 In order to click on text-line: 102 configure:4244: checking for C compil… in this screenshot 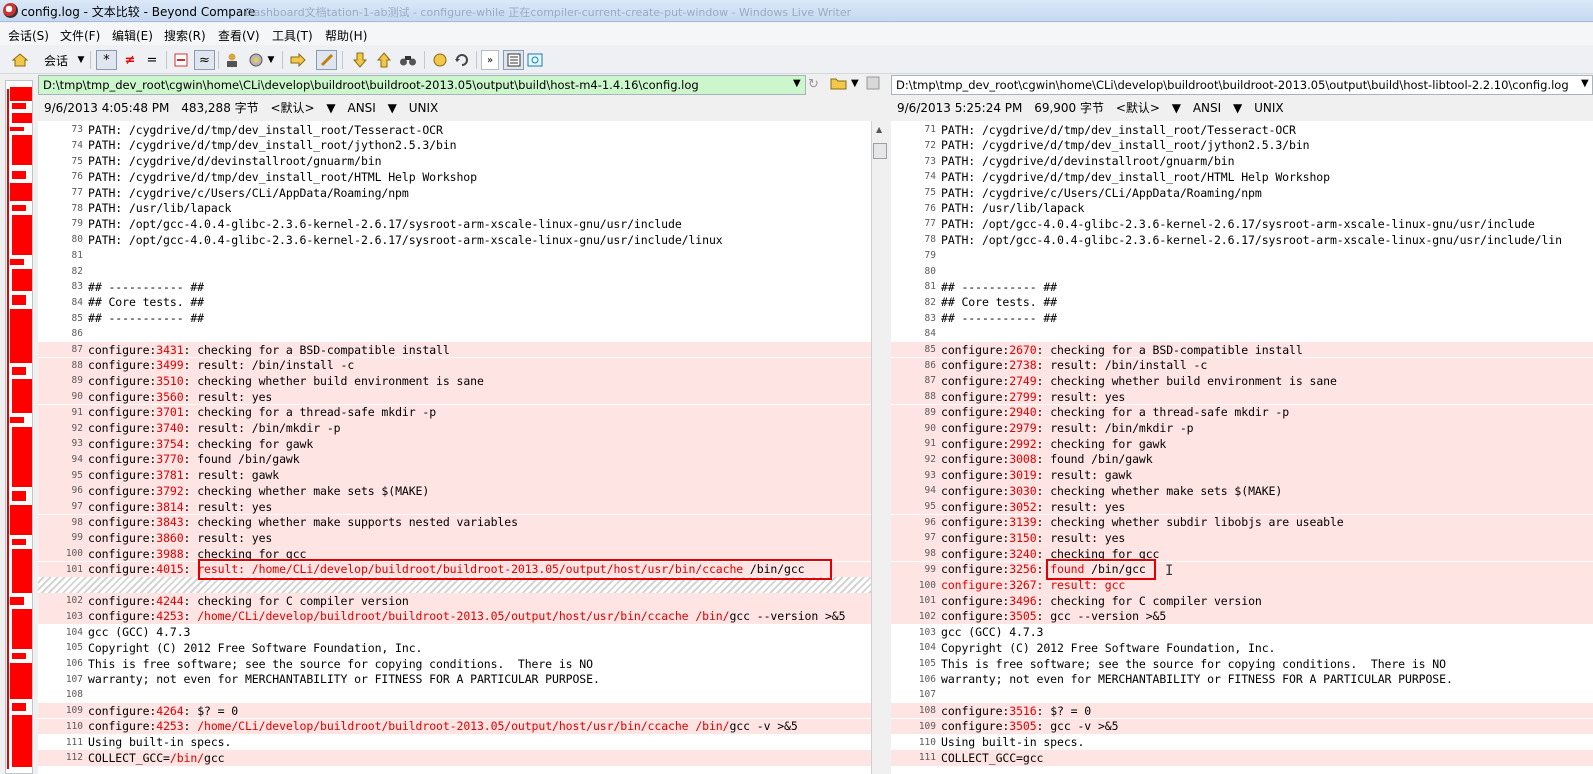, I will do `click(454, 601)`.